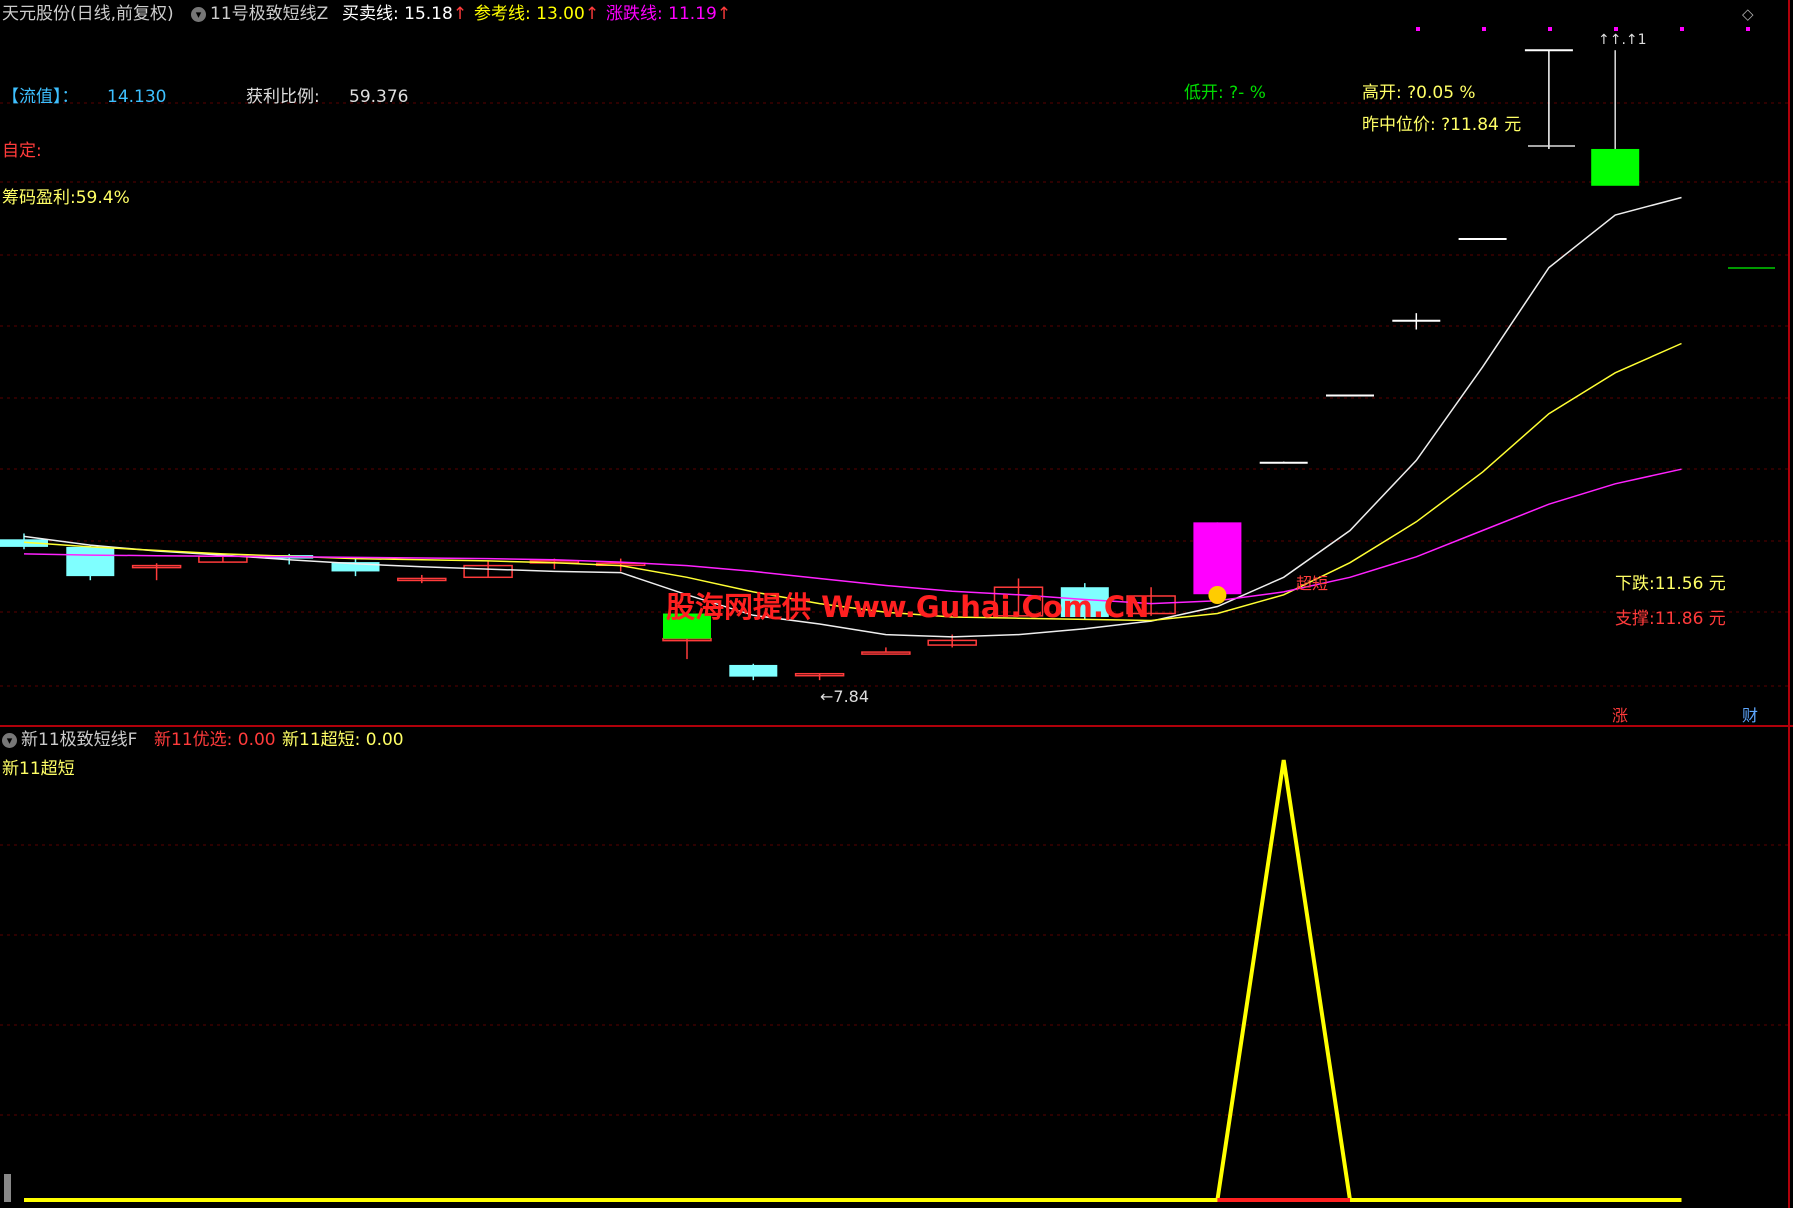 The height and width of the screenshot is (1208, 1793). Describe the element at coordinates (1750, 716) in the screenshot. I see `cai-tag: 财` at that location.